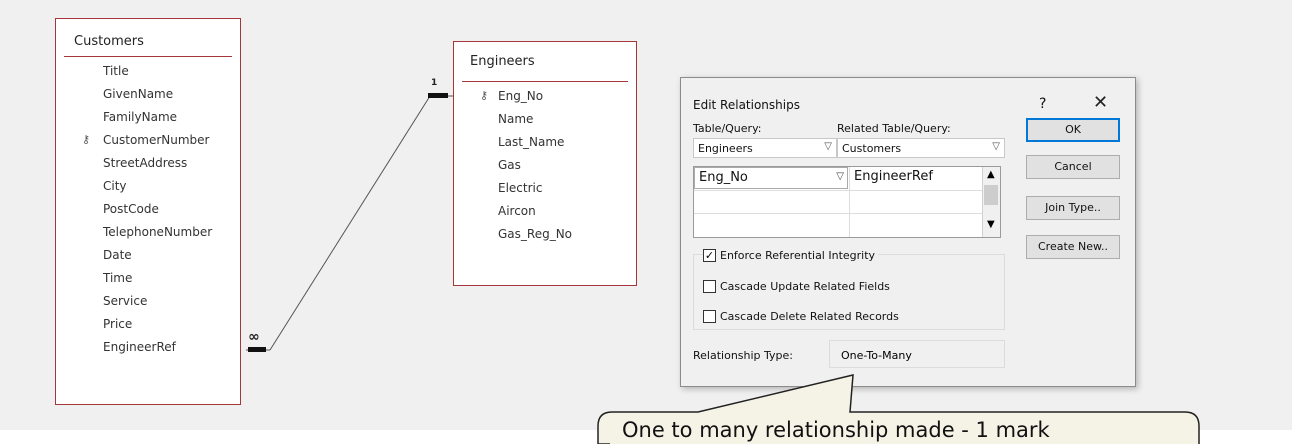 This screenshot has height=444, width=1292. What do you see at coordinates (836, 430) in the screenshot?
I see `callout-text: One to many relationship made - 1 mark` at bounding box center [836, 430].